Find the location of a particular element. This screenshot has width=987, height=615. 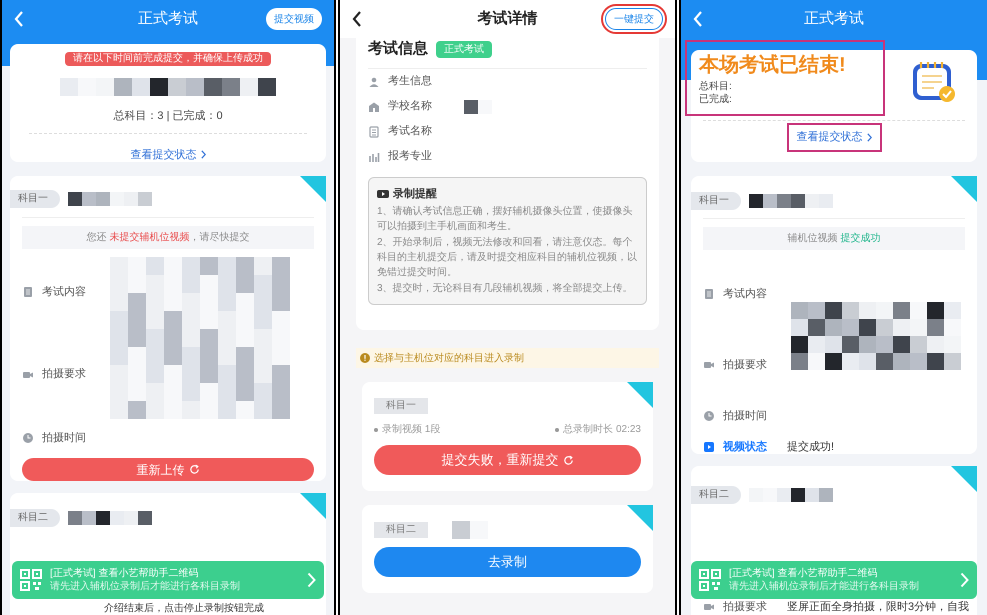

ended-title: 本场考试已结束! is located at coordinates (773, 65).